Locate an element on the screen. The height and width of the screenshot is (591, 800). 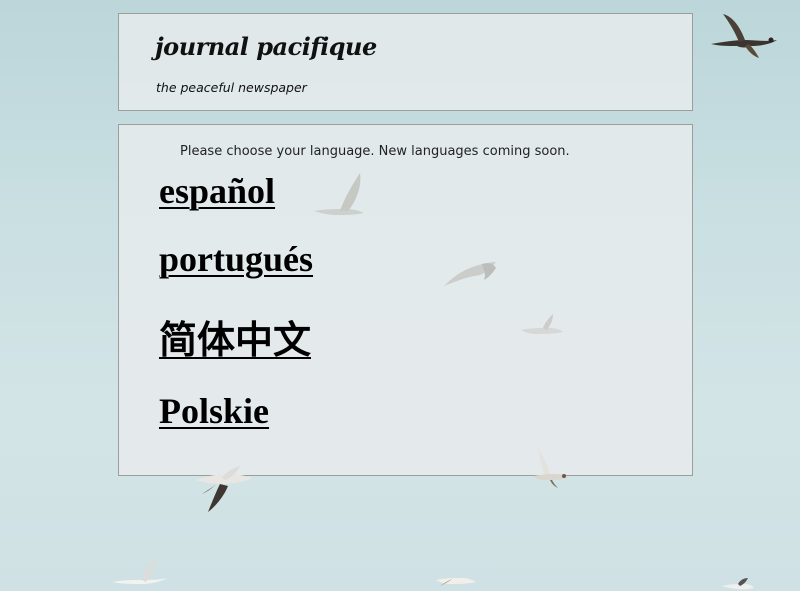
language-link-chinese: 简体中文 is located at coordinates (235, 340).